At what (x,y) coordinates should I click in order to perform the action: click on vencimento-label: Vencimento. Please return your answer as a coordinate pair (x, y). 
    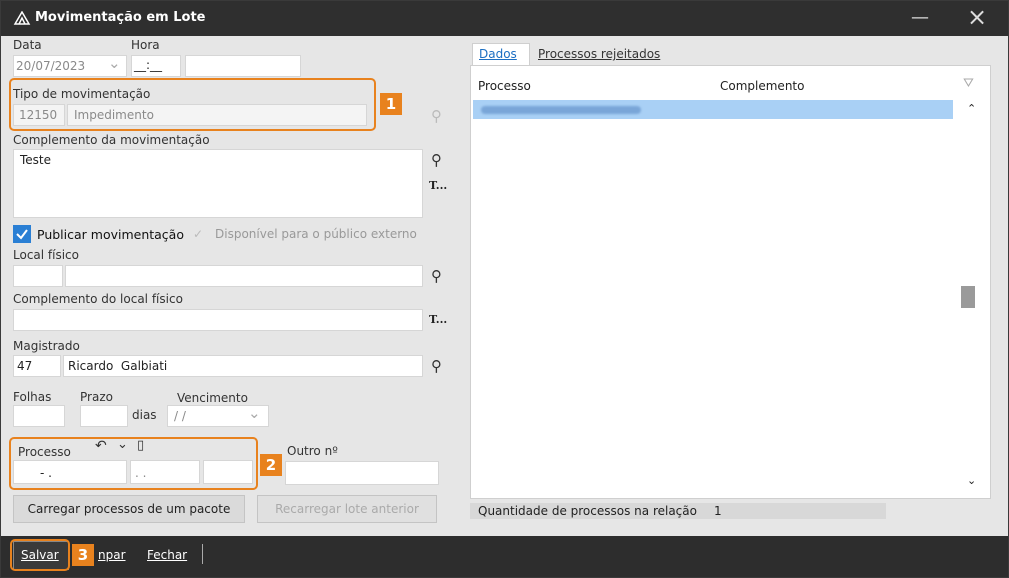
    Looking at the image, I should click on (212, 398).